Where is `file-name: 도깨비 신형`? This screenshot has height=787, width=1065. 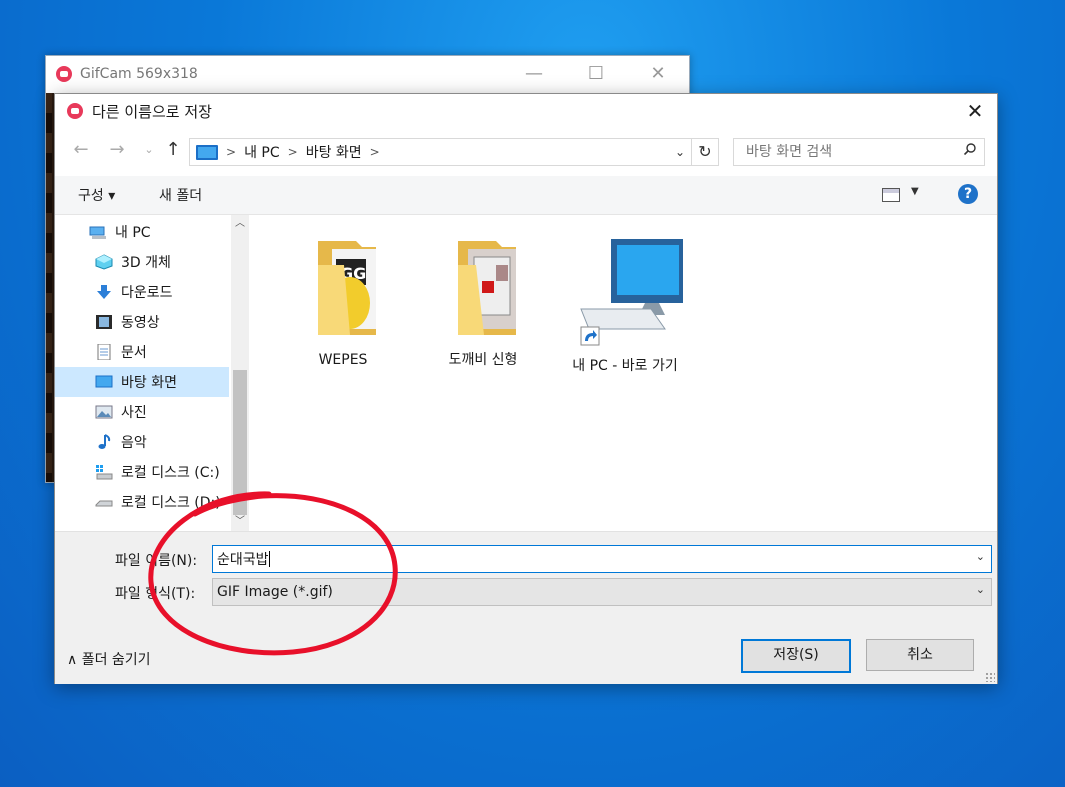 file-name: 도깨비 신형 is located at coordinates (483, 360).